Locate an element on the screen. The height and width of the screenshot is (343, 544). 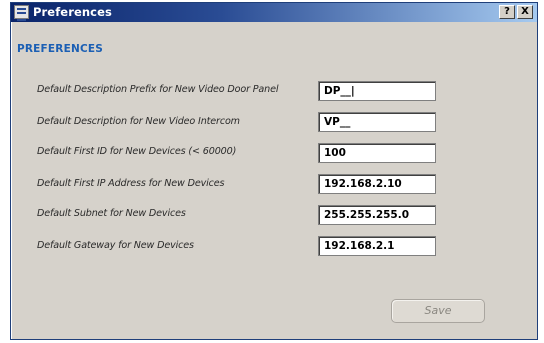
title-bar: Preferences ? X is located at coordinates (274, 12).